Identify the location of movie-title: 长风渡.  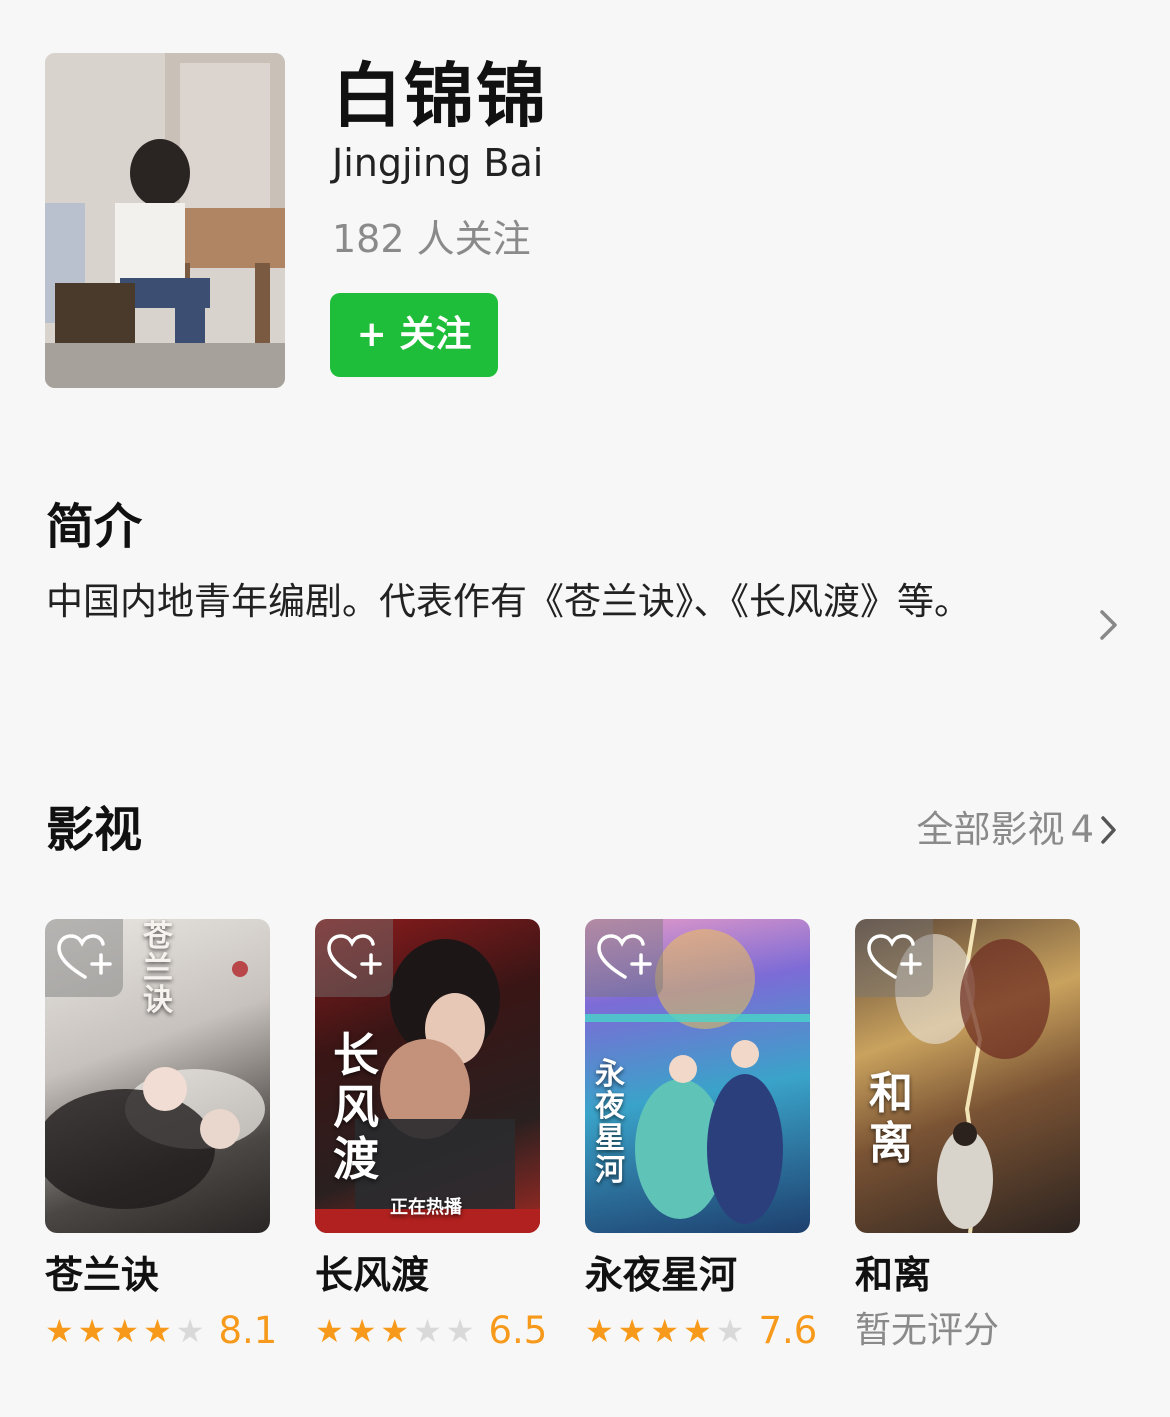
(427, 1275).